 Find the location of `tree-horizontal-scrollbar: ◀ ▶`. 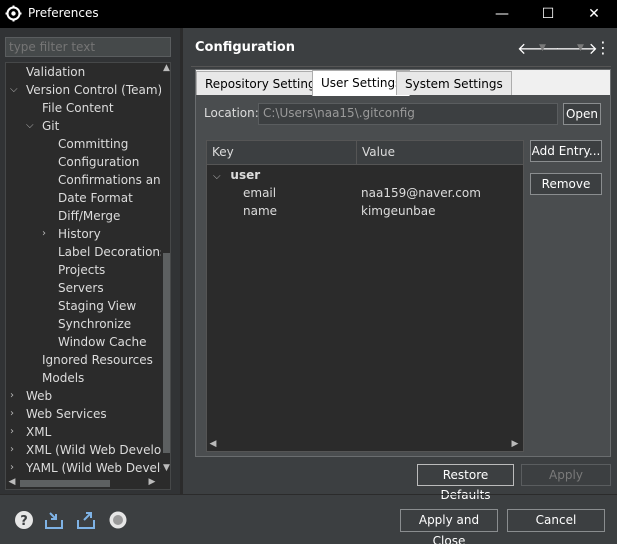

tree-horizontal-scrollbar: ◀ ▶ is located at coordinates (83, 483).